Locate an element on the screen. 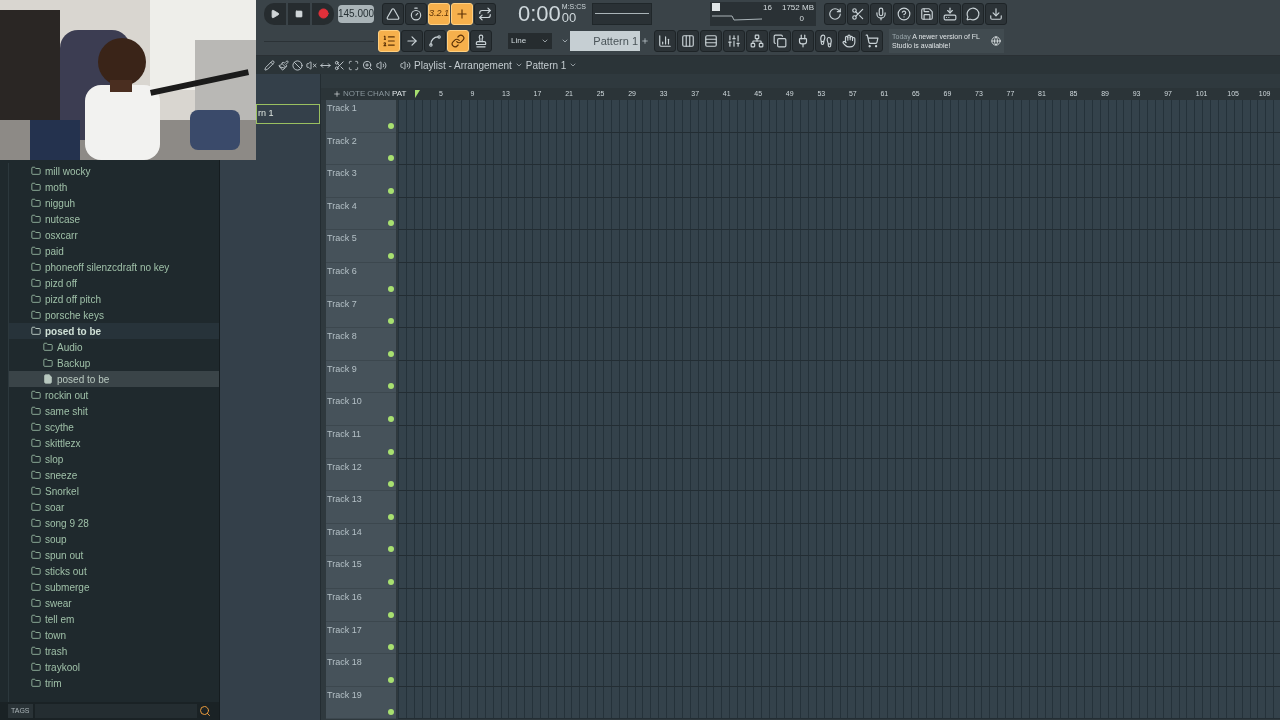 The height and width of the screenshot is (720, 1280). mixer-button is located at coordinates (734, 41).